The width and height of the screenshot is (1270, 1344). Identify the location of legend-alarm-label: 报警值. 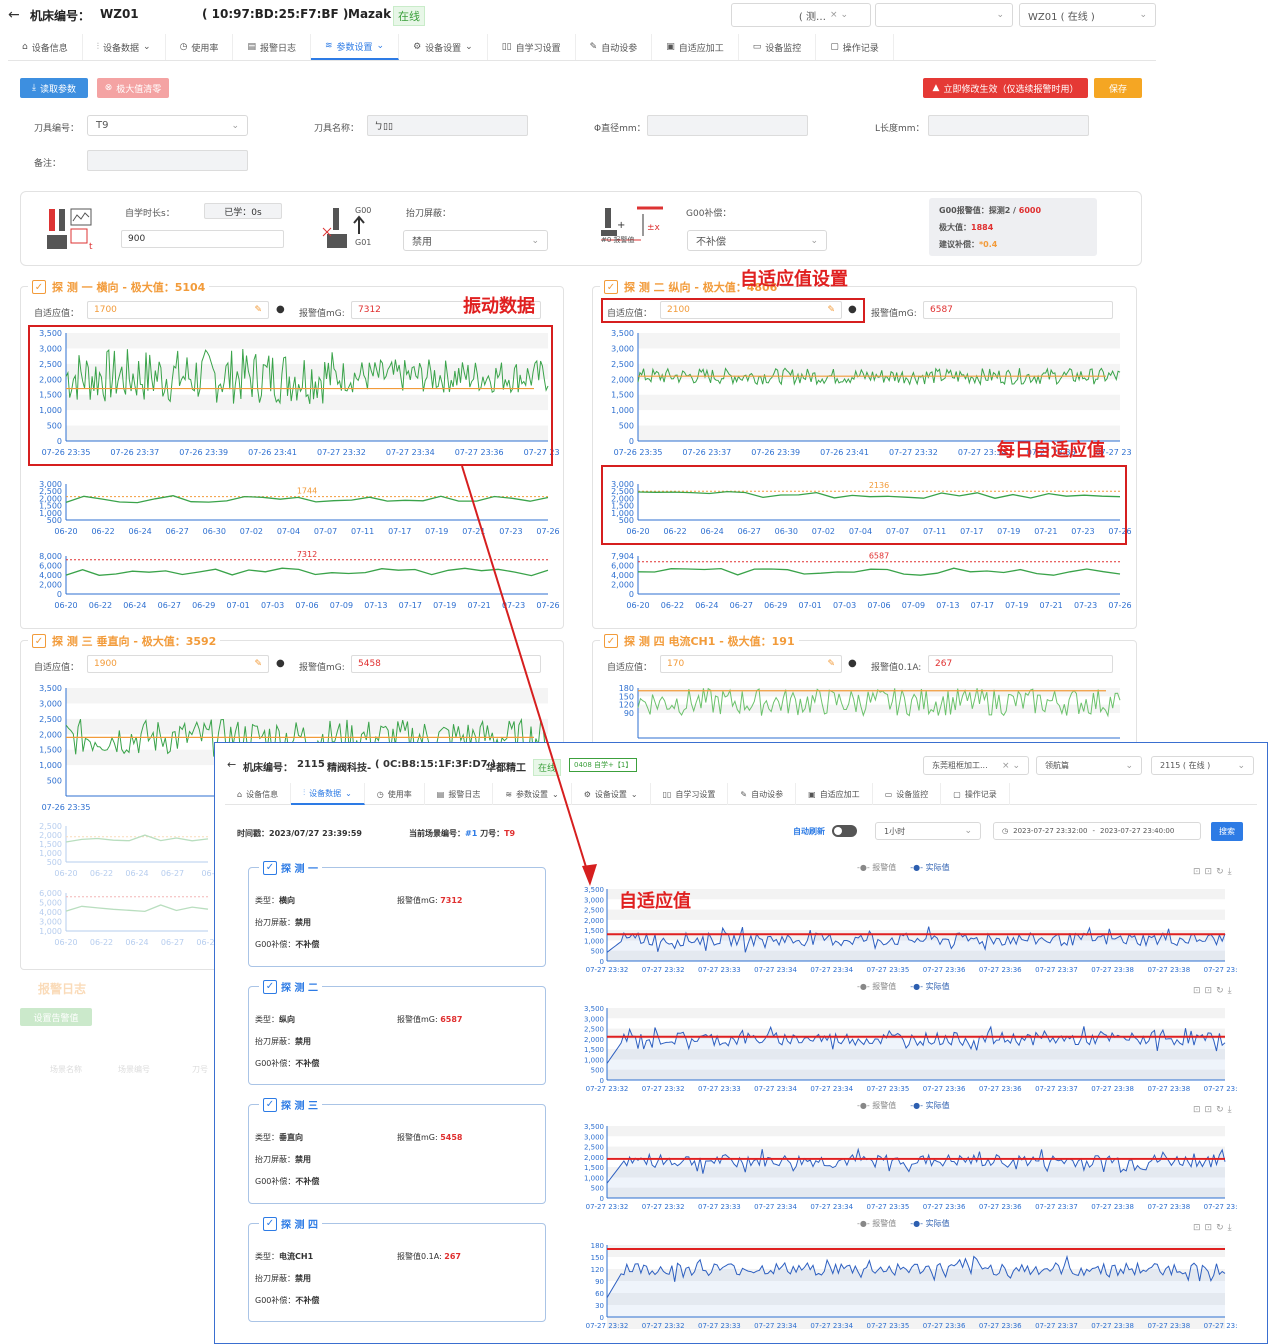
(884, 867).